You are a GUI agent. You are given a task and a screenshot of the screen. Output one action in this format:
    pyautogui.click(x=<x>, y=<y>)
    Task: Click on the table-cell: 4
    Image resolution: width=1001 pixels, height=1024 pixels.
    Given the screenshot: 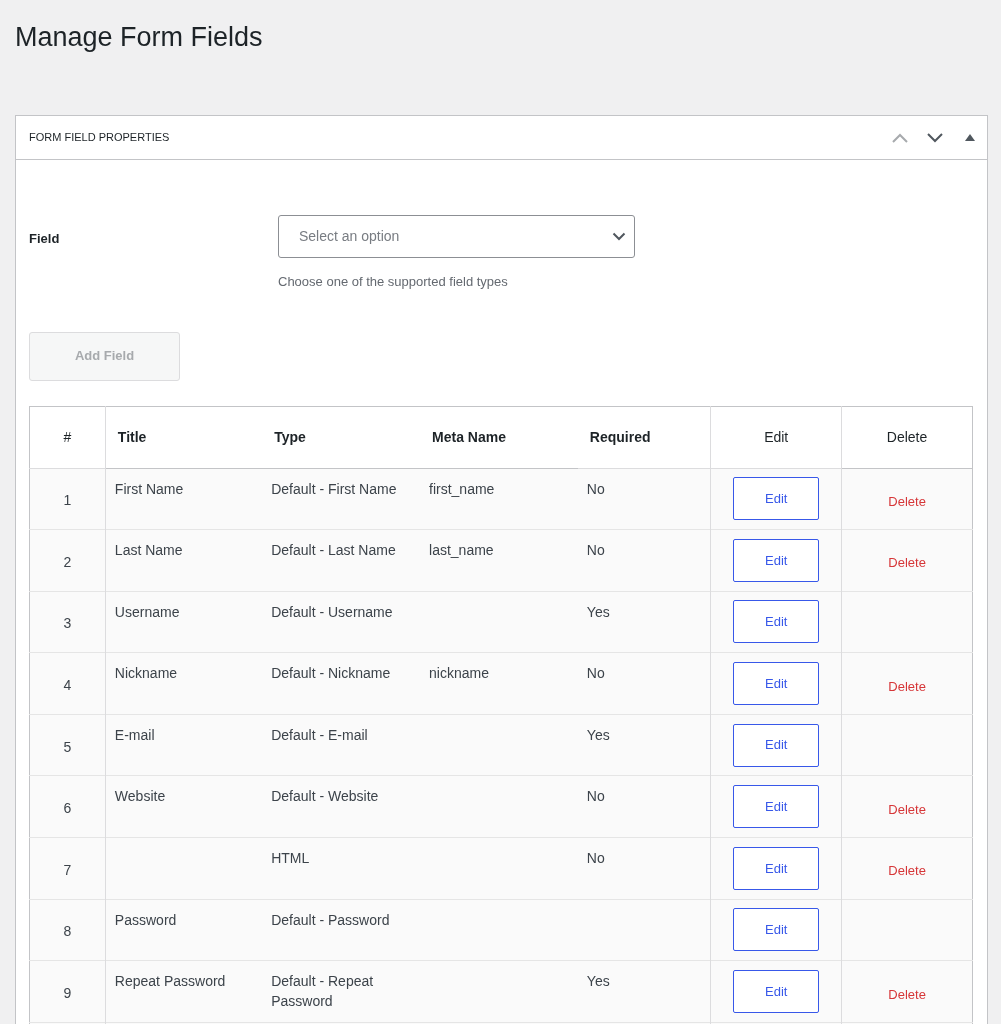 What is the action you would take?
    pyautogui.click(x=67, y=685)
    